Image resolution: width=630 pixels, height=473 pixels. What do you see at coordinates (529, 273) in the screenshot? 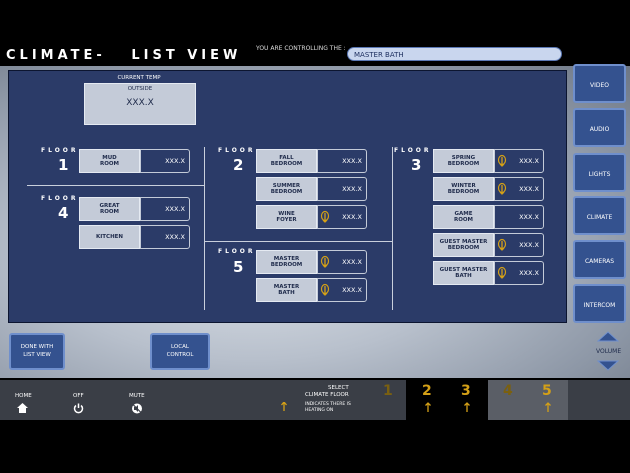
I see `temp-guest-master-bath-value: XXX.X` at bounding box center [529, 273].